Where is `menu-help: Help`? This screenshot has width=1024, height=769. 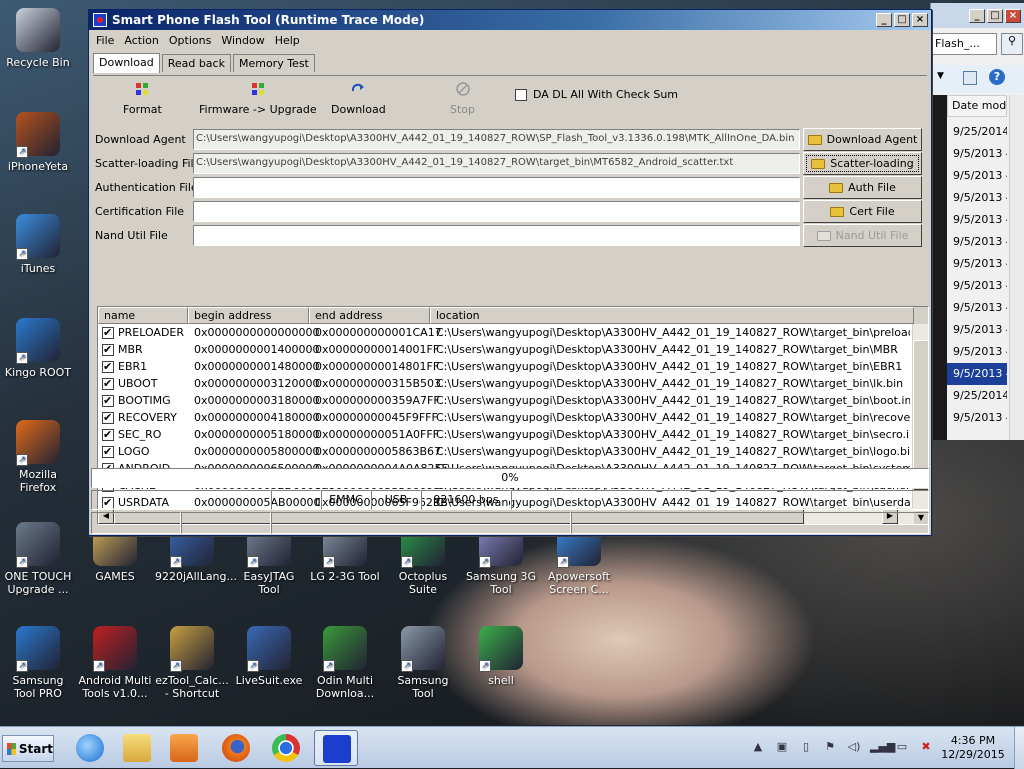
menu-help: Help is located at coordinates (287, 40).